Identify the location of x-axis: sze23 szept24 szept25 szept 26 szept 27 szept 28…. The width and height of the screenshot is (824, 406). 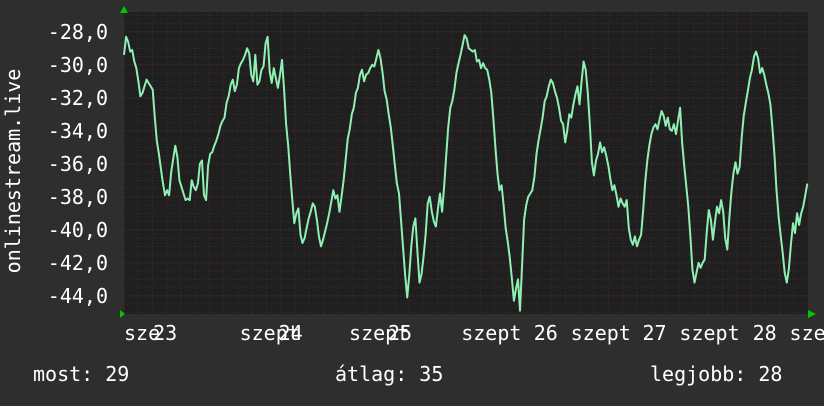
(474, 333).